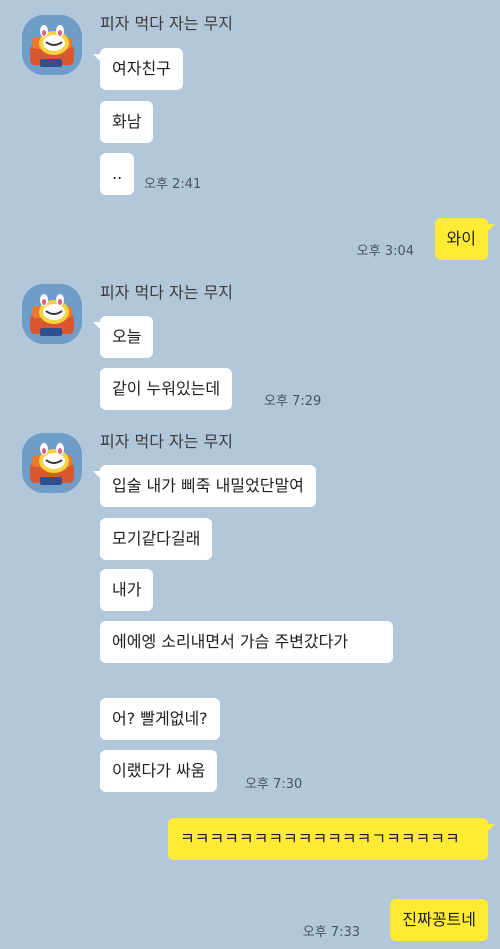  Describe the element at coordinates (127, 590) in the screenshot. I see `message-bubble: 내가` at that location.